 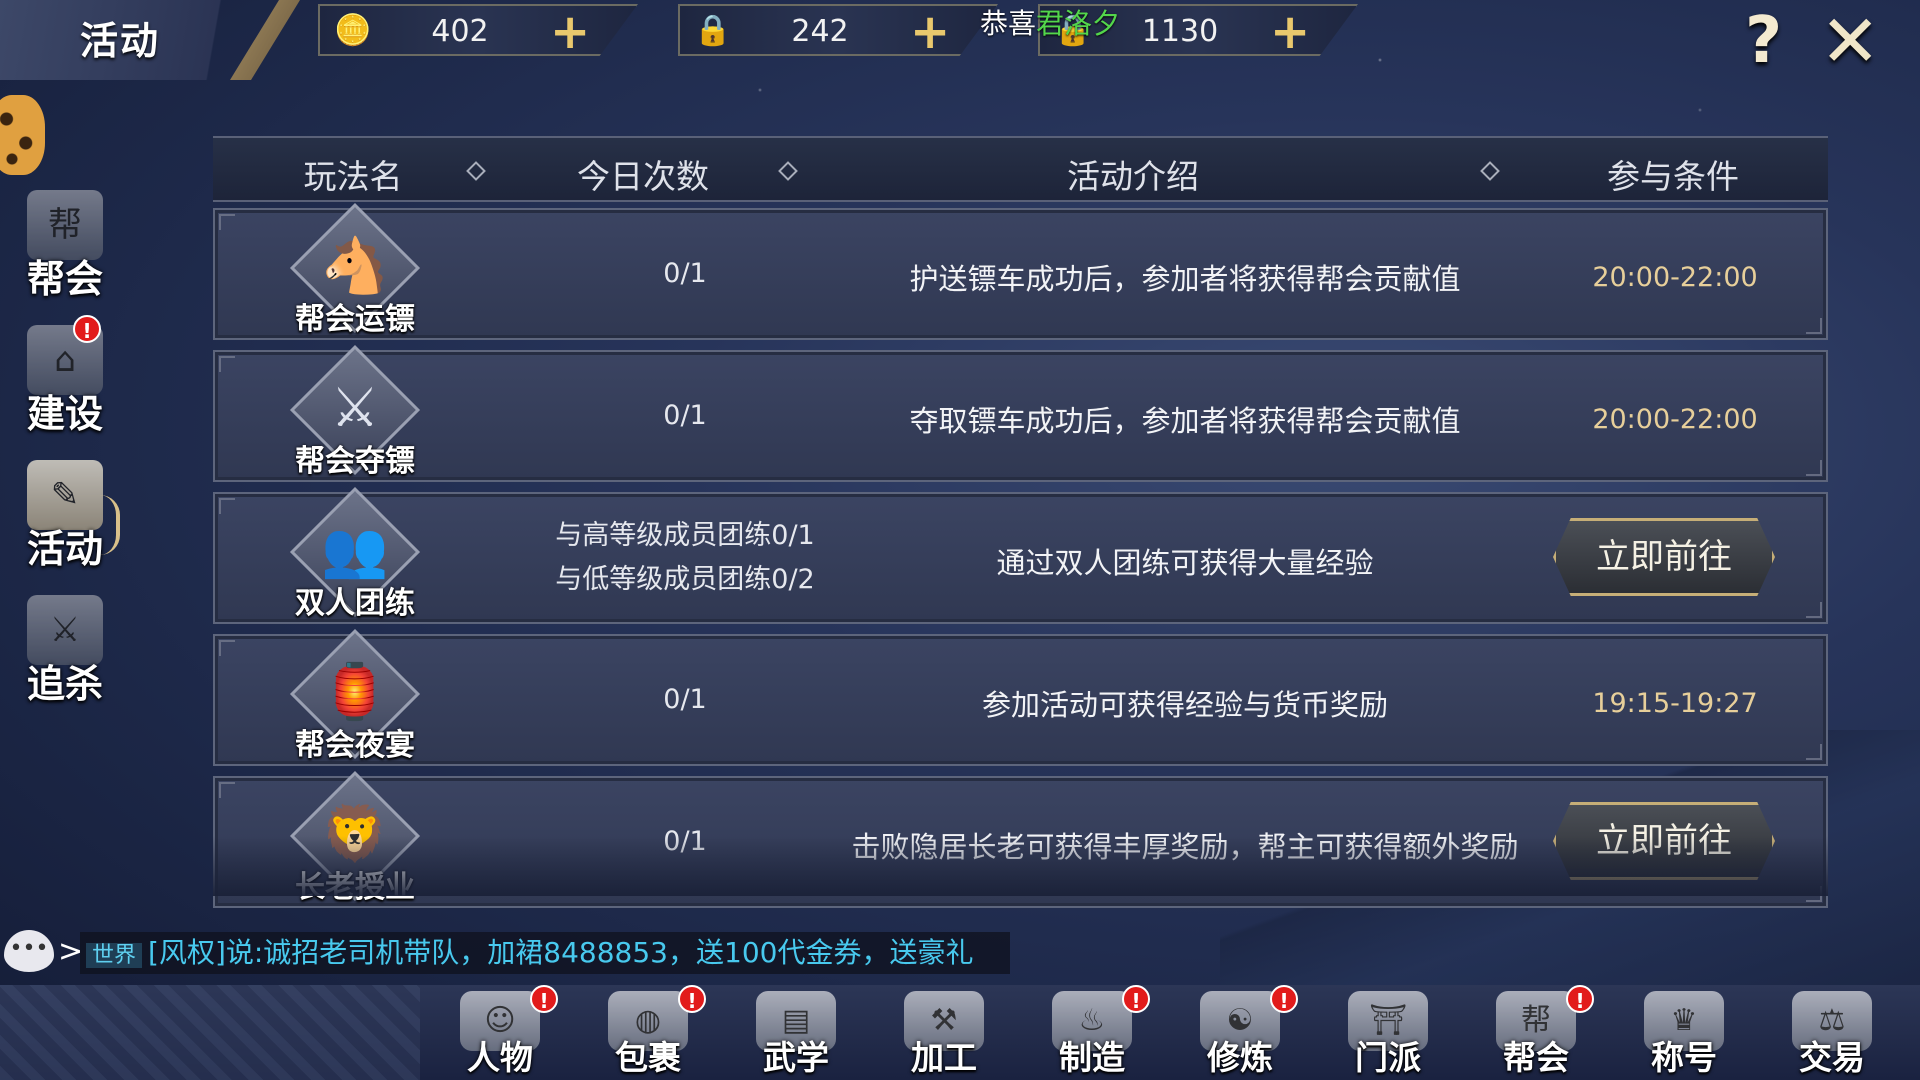 What do you see at coordinates (796, 1057) in the screenshot?
I see `nav-label: 武学` at bounding box center [796, 1057].